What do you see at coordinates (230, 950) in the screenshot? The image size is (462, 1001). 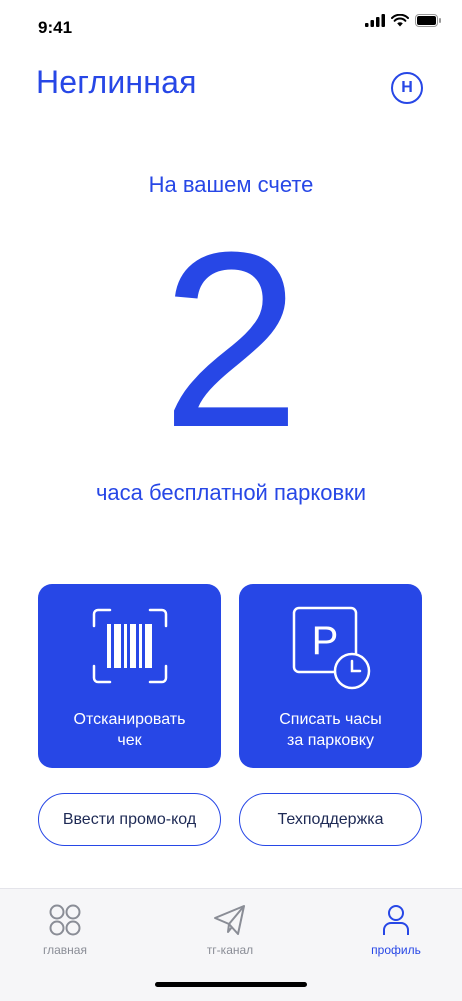 I see `tab-telegram-label: тг-канал` at bounding box center [230, 950].